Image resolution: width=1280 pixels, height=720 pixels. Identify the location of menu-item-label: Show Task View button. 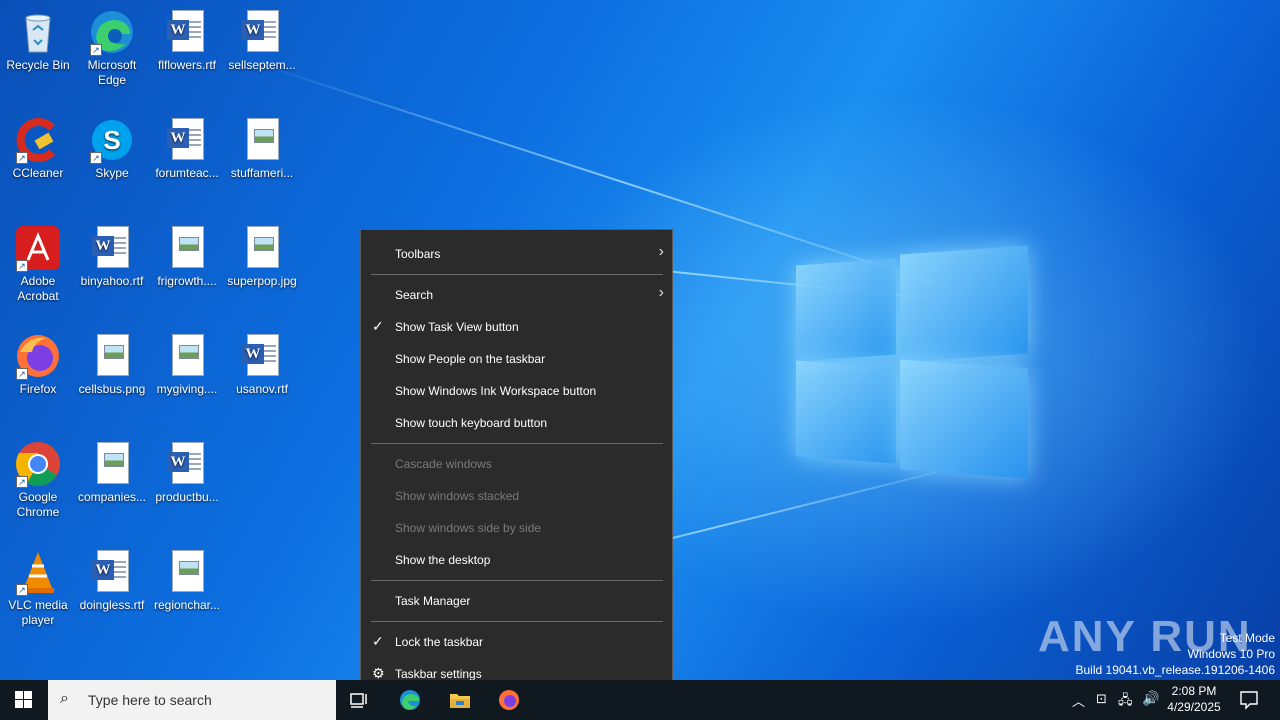
(457, 327).